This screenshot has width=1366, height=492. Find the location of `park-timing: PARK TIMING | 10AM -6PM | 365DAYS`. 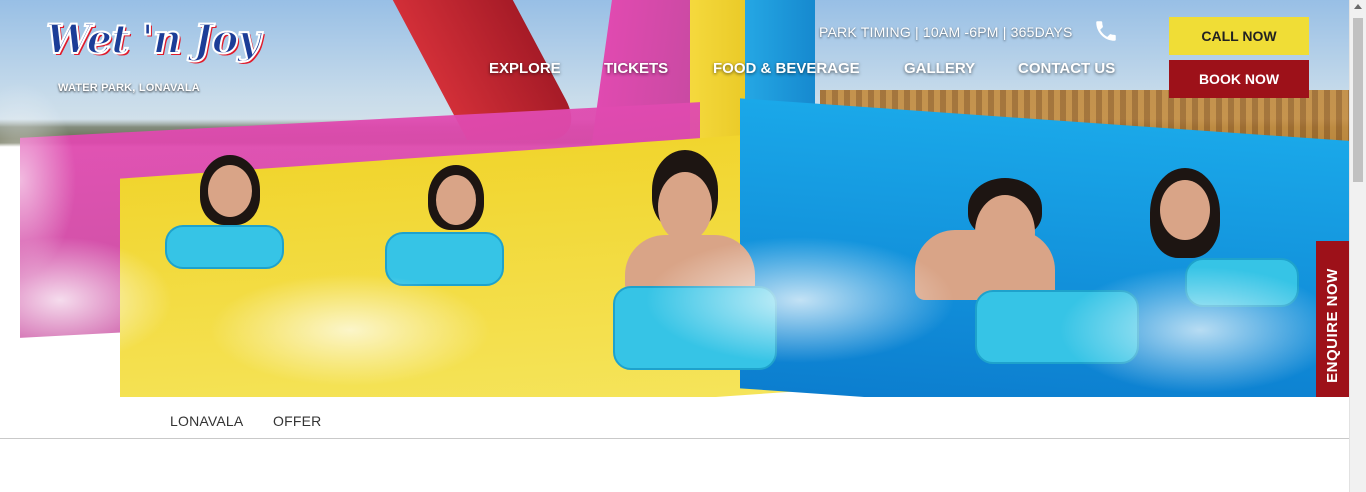

park-timing: PARK TIMING | 10AM -6PM | 365DAYS is located at coordinates (946, 32).